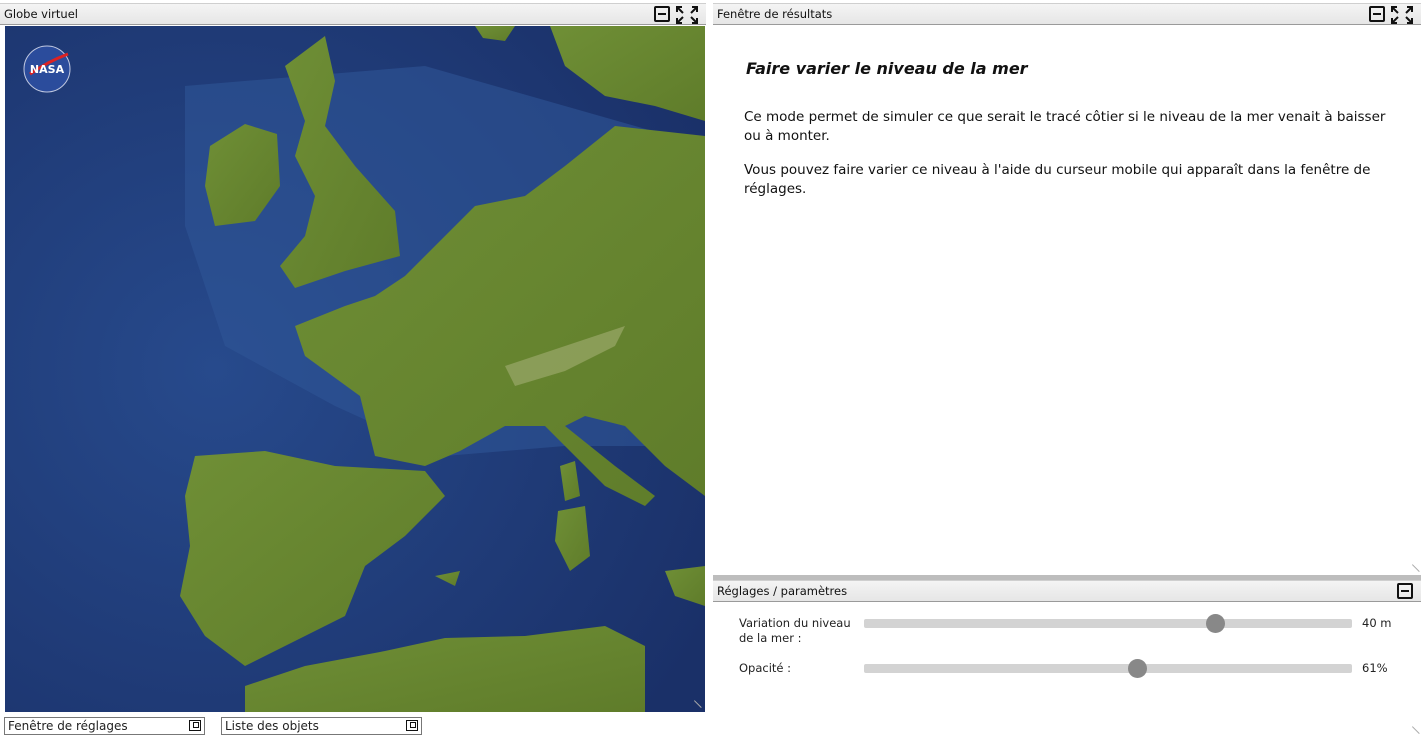  Describe the element at coordinates (1216, 623) in the screenshot. I see `sea-level-slider-thumb` at that location.